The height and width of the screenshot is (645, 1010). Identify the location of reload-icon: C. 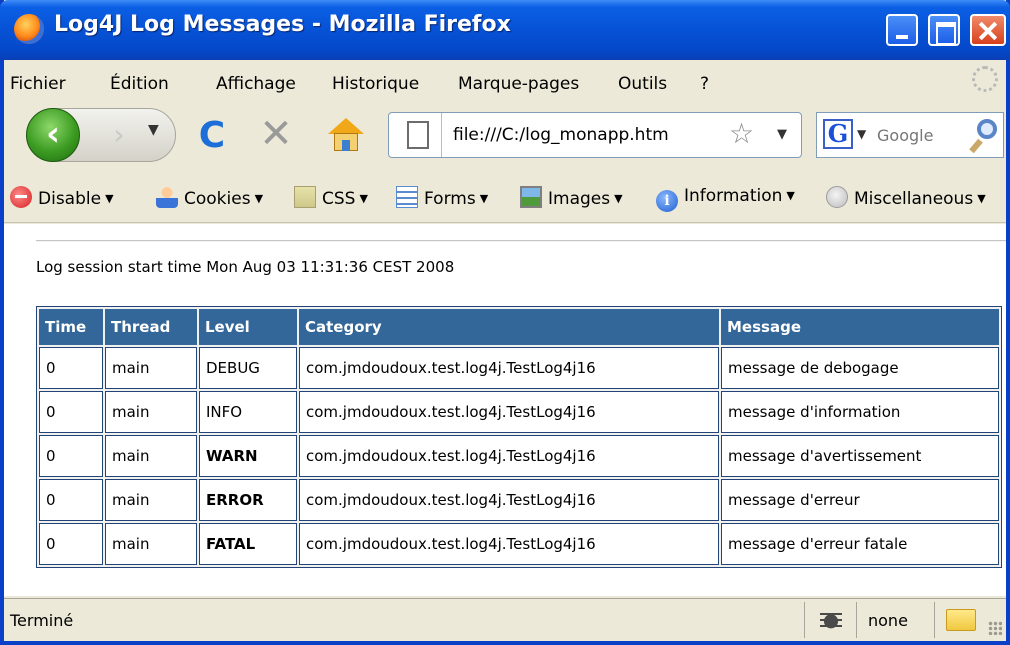
(212, 135).